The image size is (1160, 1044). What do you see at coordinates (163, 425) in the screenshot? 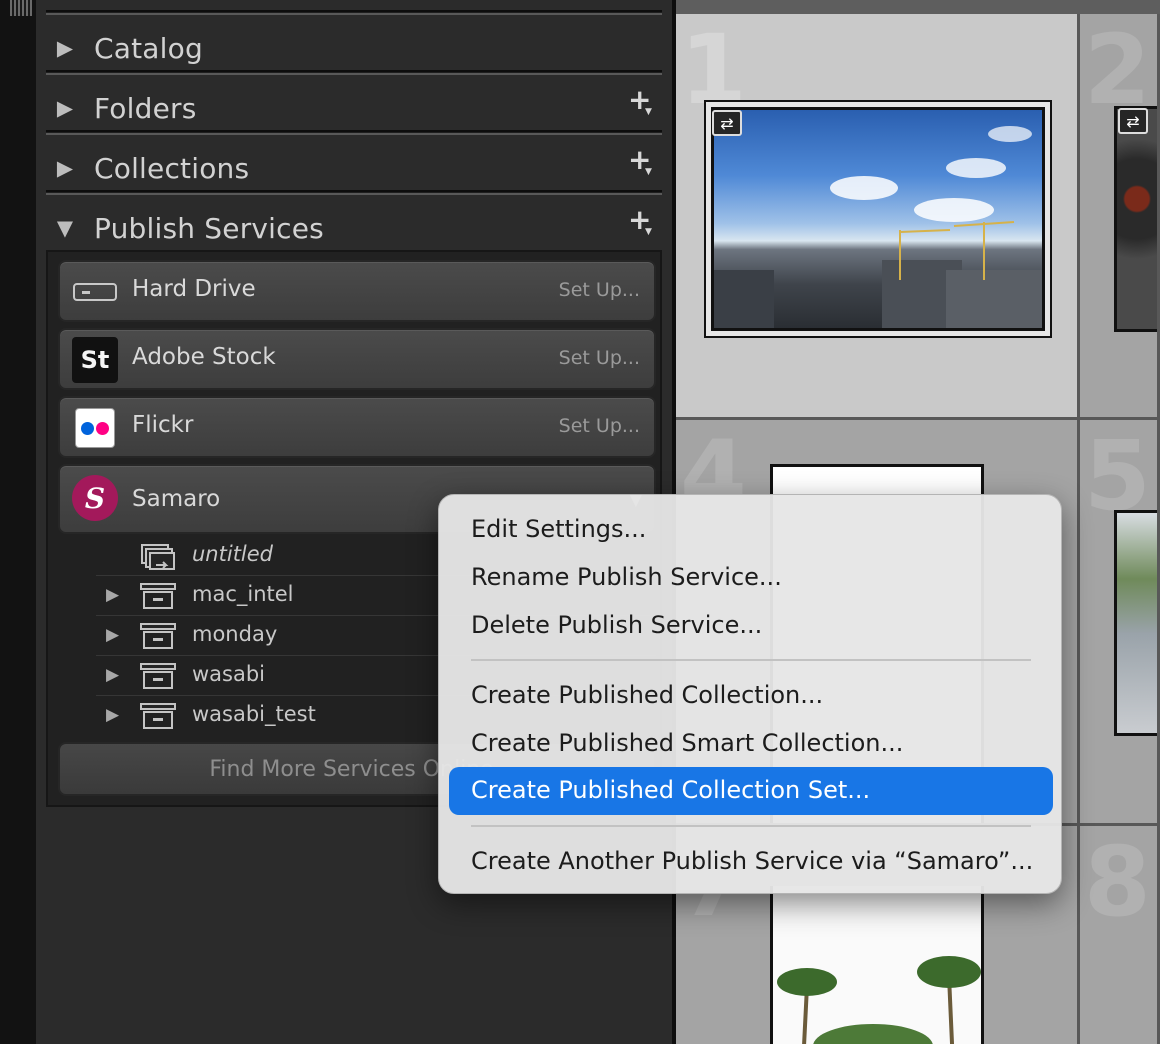
I see `service-label: Flickr` at bounding box center [163, 425].